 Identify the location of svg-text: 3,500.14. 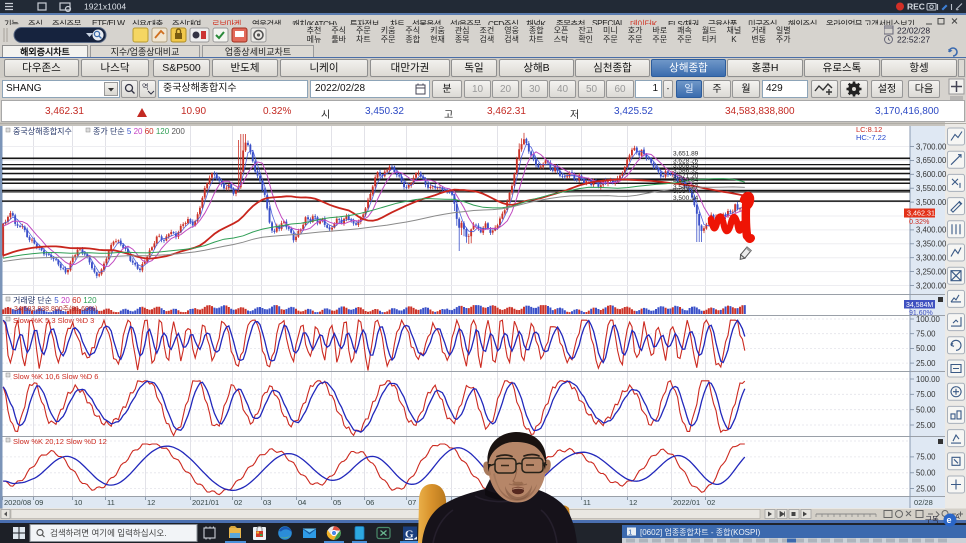
(686, 198).